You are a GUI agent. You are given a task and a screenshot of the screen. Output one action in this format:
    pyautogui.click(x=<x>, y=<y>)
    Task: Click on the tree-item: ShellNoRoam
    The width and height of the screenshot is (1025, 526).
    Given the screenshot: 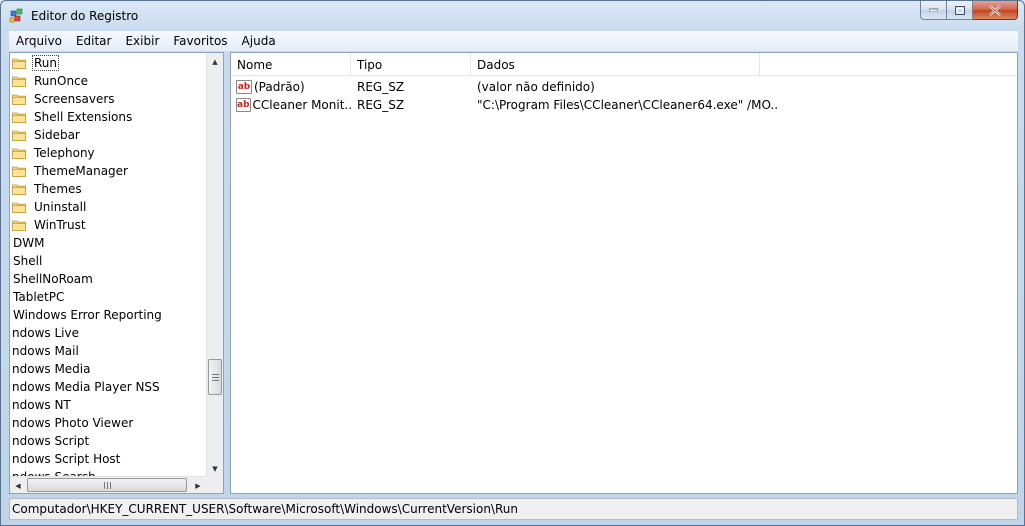 What is the action you would take?
    pyautogui.click(x=53, y=279)
    